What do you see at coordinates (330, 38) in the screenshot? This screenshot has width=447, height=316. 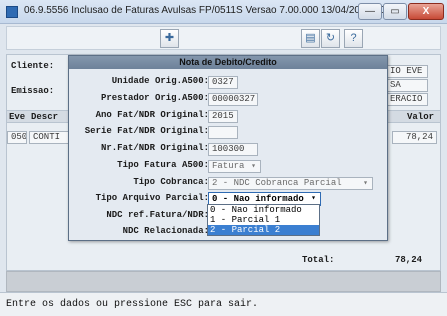 I see `refresh-icon: ↻` at bounding box center [330, 38].